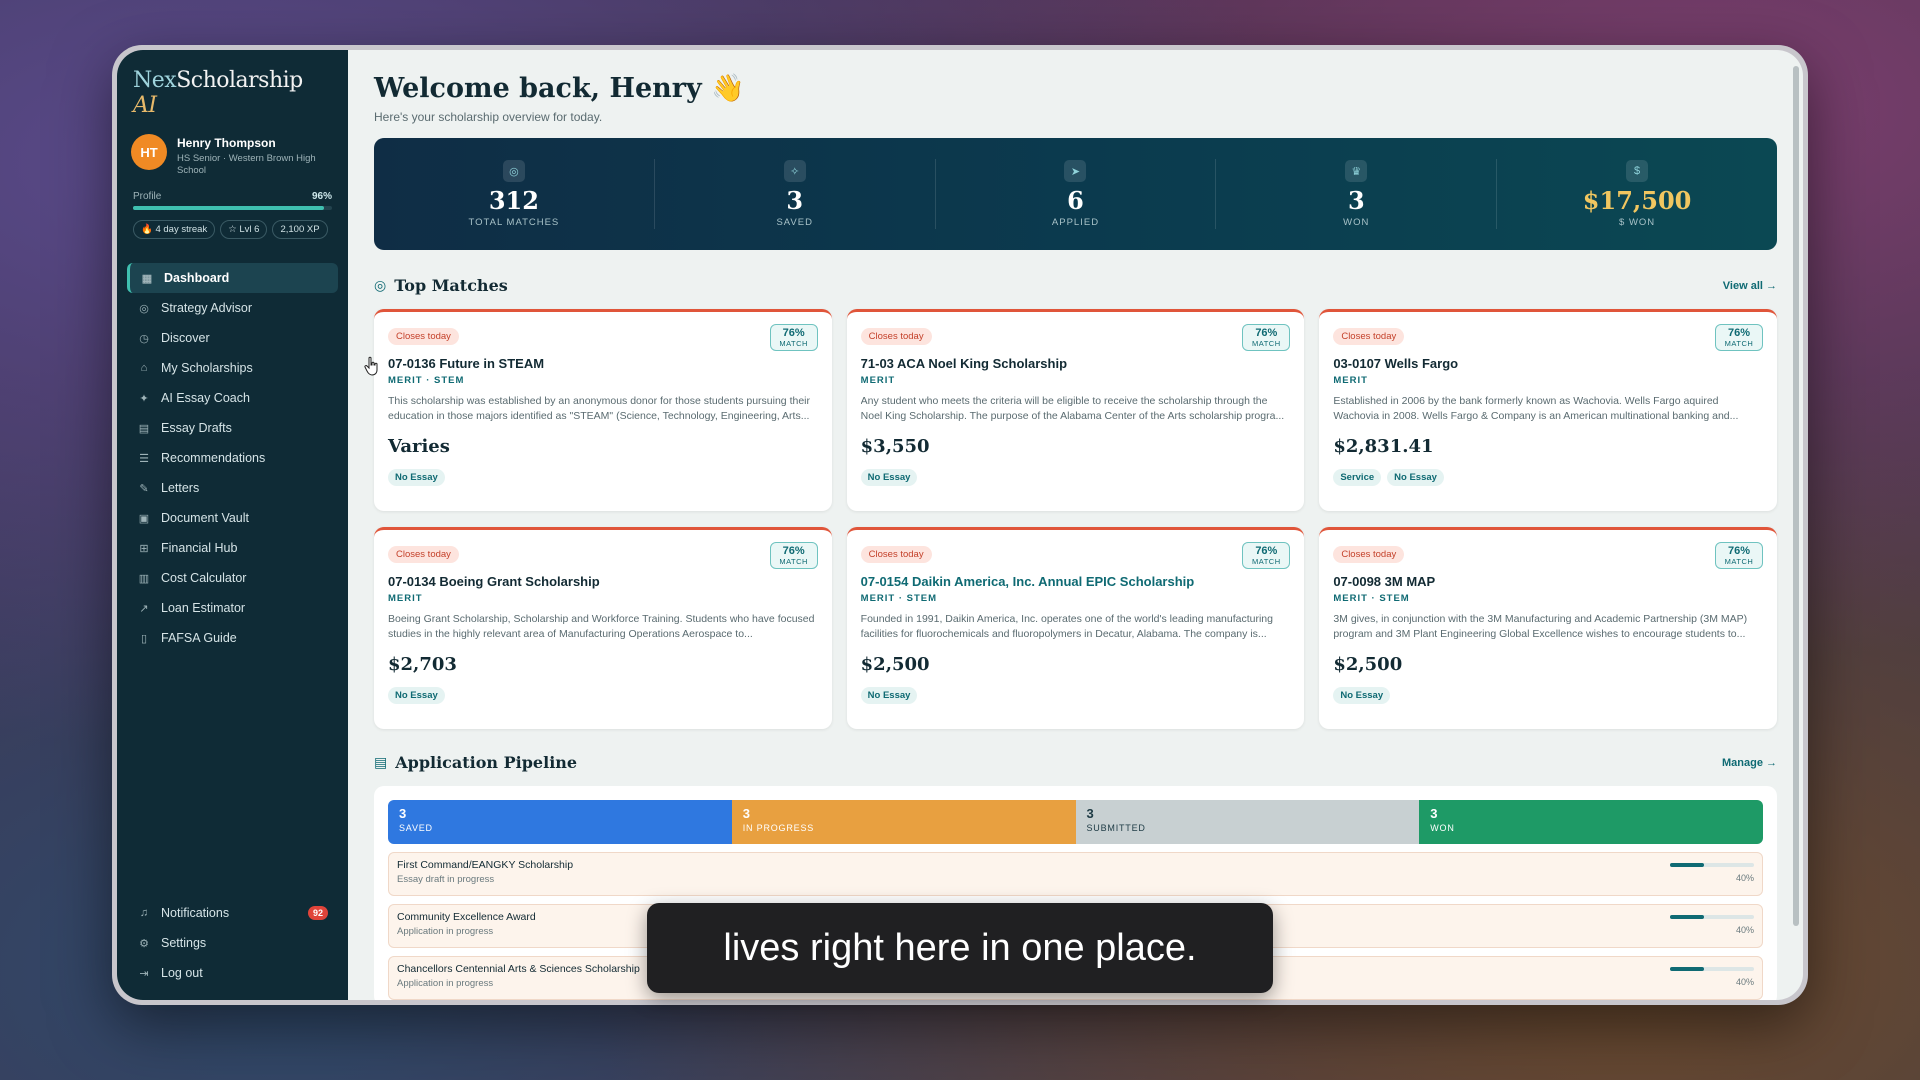 This screenshot has height=1080, width=1920. What do you see at coordinates (232, 548) in the screenshot?
I see `nav-item-financial-hub: ⊞ Financial Hub` at bounding box center [232, 548].